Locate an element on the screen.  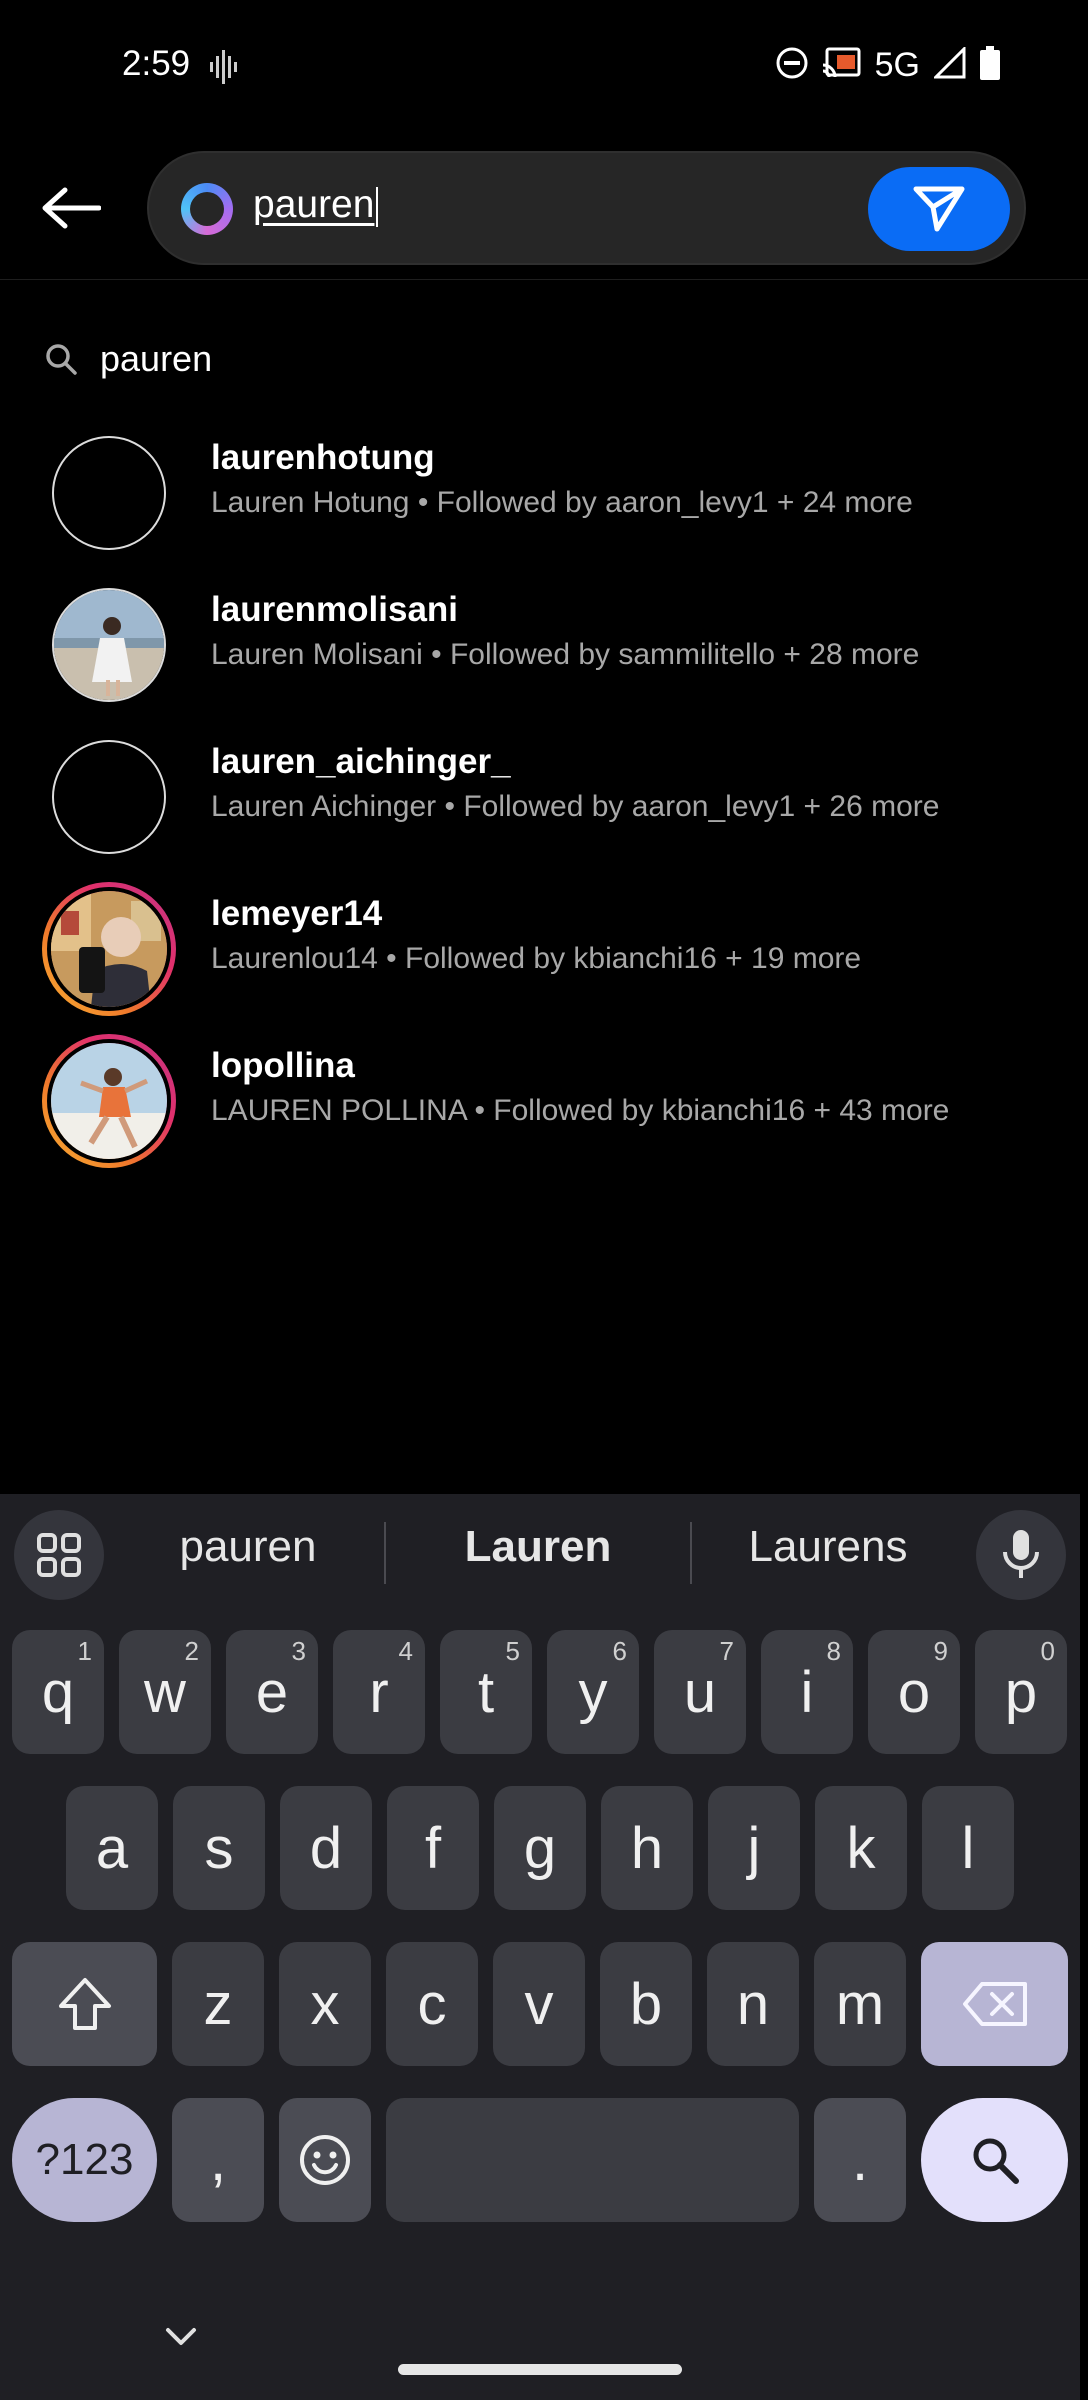
key-o: o9 is located at coordinates (914, 1692).